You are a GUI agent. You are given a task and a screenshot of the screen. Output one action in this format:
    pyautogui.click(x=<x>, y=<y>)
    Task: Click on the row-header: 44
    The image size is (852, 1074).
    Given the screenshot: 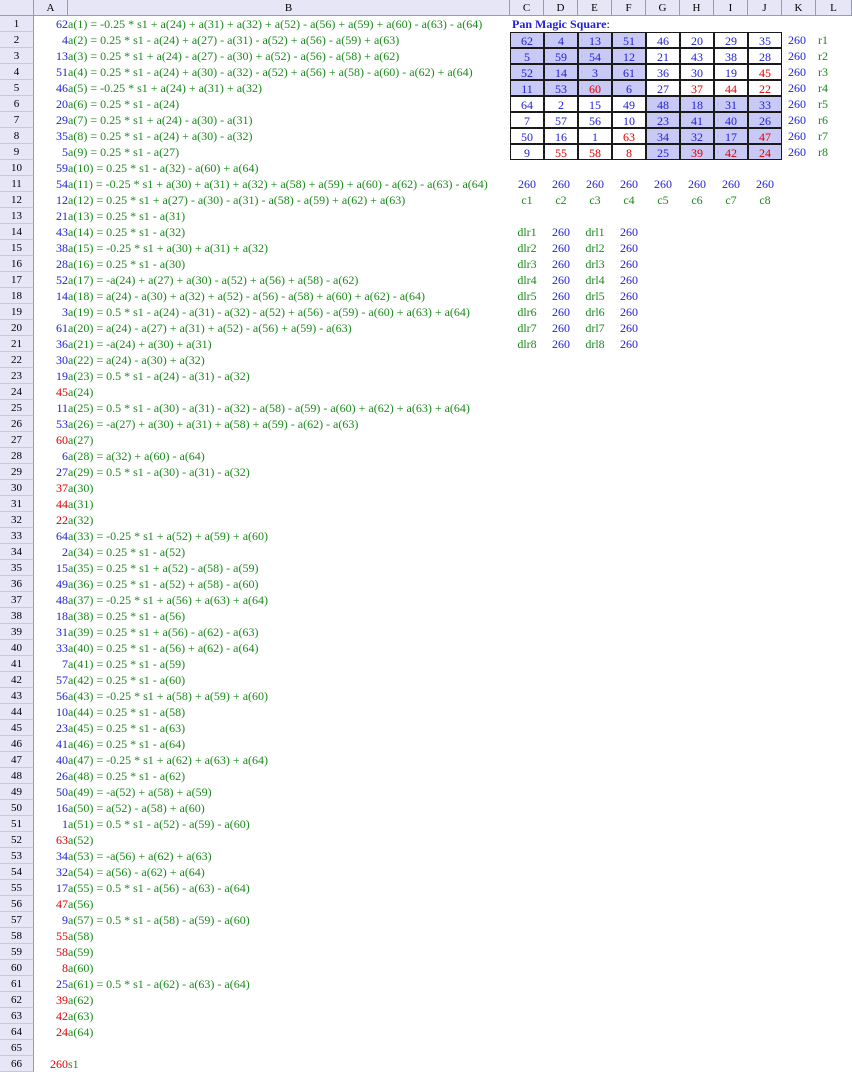 What is the action you would take?
    pyautogui.click(x=17, y=712)
    